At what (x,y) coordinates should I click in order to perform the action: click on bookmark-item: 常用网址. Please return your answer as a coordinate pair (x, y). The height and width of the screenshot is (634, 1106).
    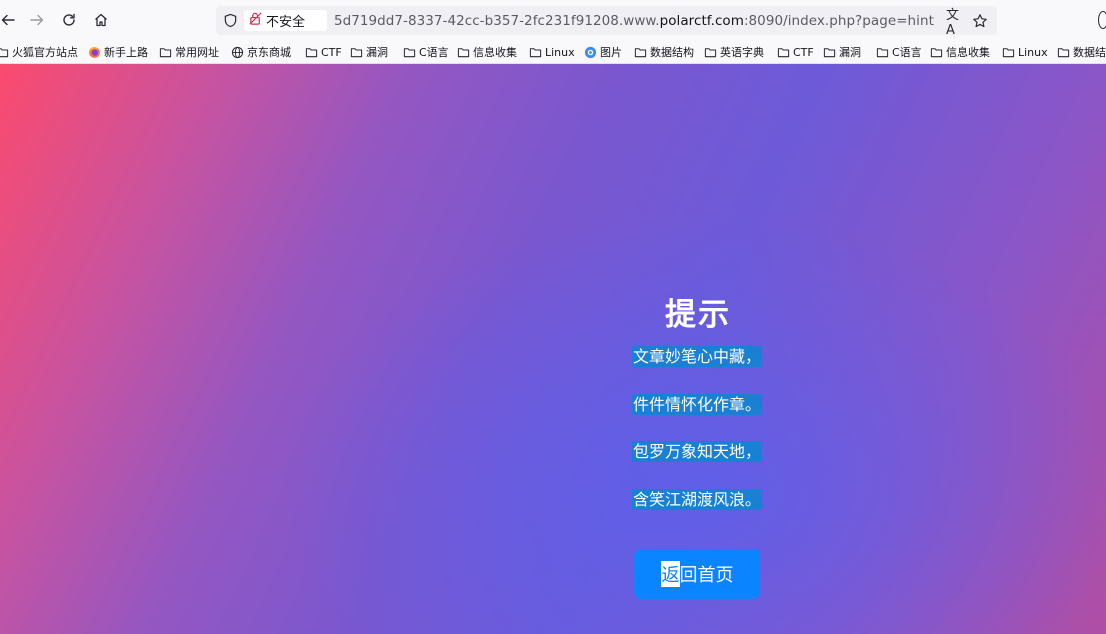
    Looking at the image, I should click on (189, 52).